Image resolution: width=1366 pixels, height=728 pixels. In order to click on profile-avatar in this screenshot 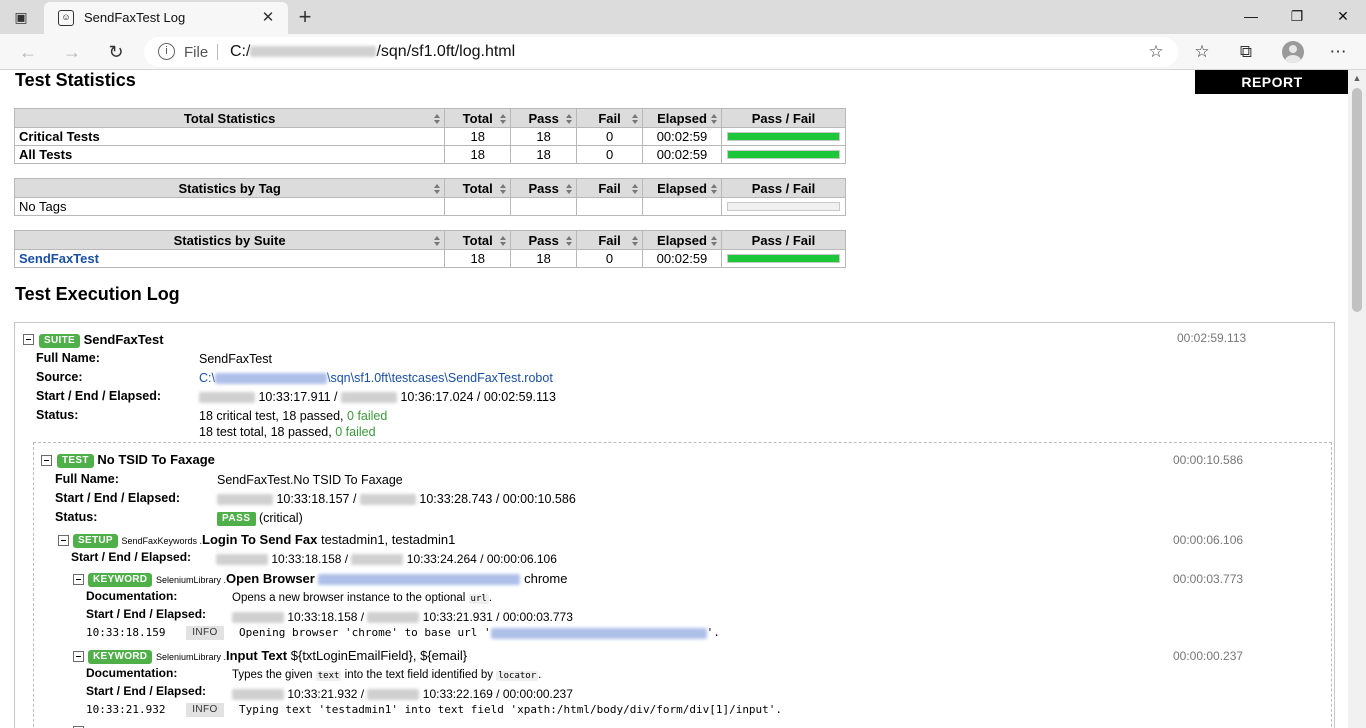, I will do `click(1293, 52)`.